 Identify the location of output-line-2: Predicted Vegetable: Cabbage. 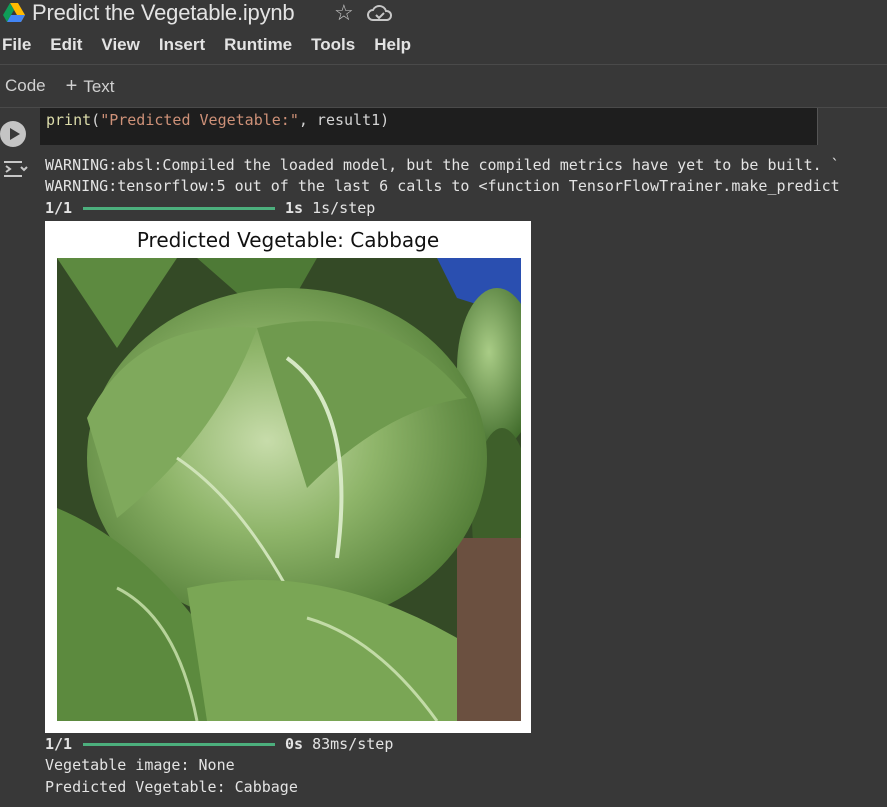
(171, 787).